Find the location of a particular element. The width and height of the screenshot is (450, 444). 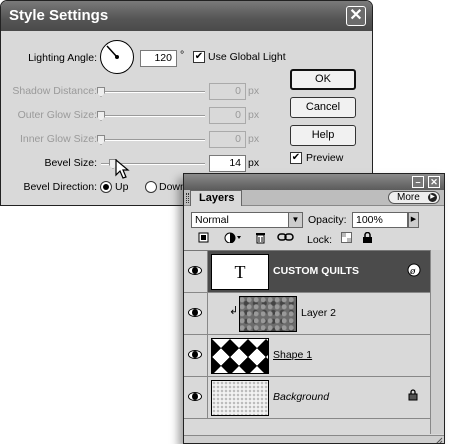

lock-transparency-icon is located at coordinates (346, 239).